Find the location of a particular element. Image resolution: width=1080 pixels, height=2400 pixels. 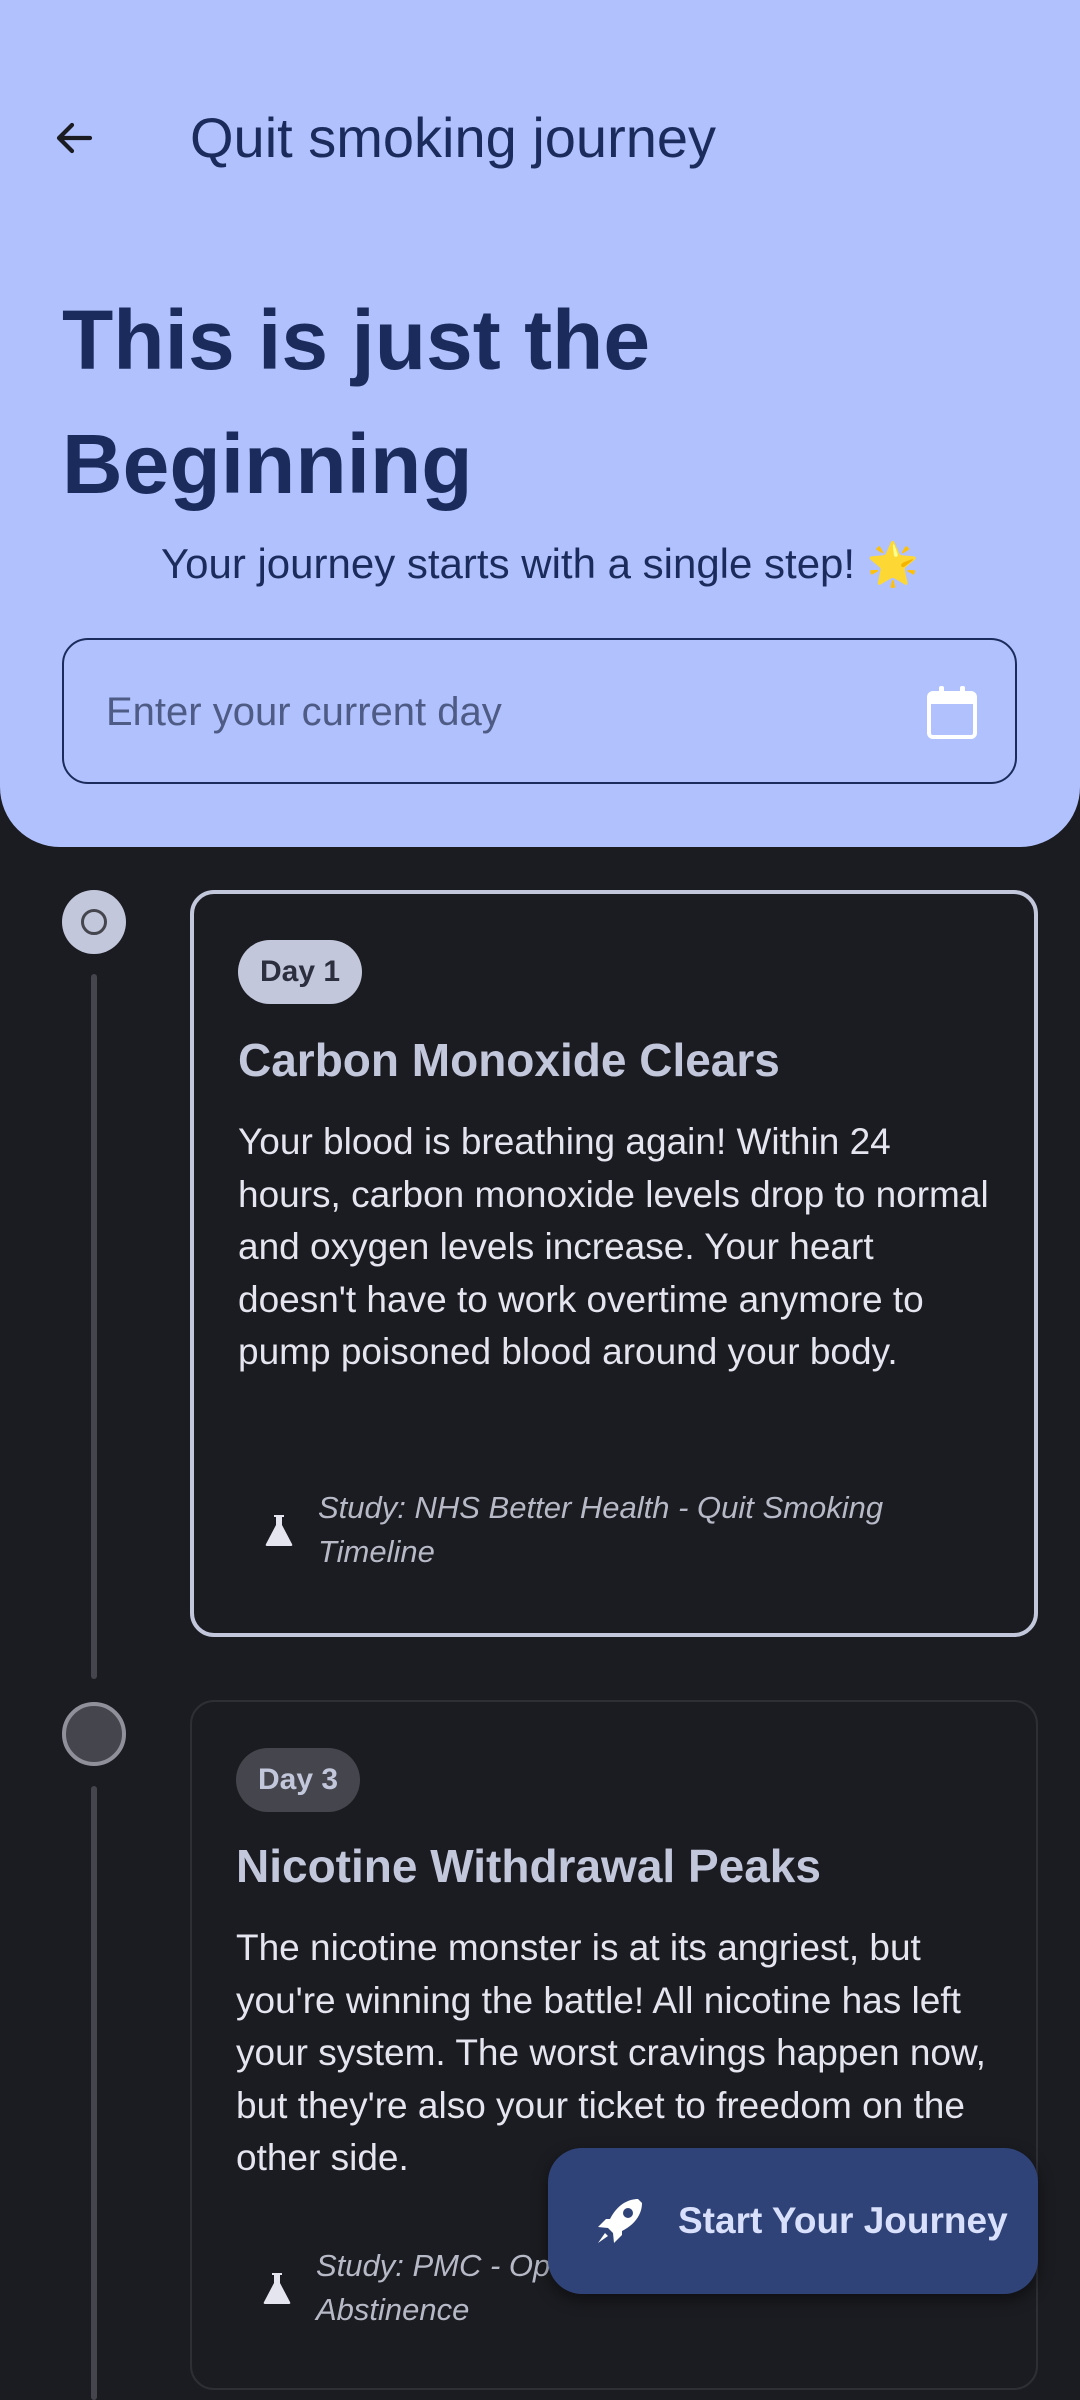

arrow-back-icon is located at coordinates (74, 138).